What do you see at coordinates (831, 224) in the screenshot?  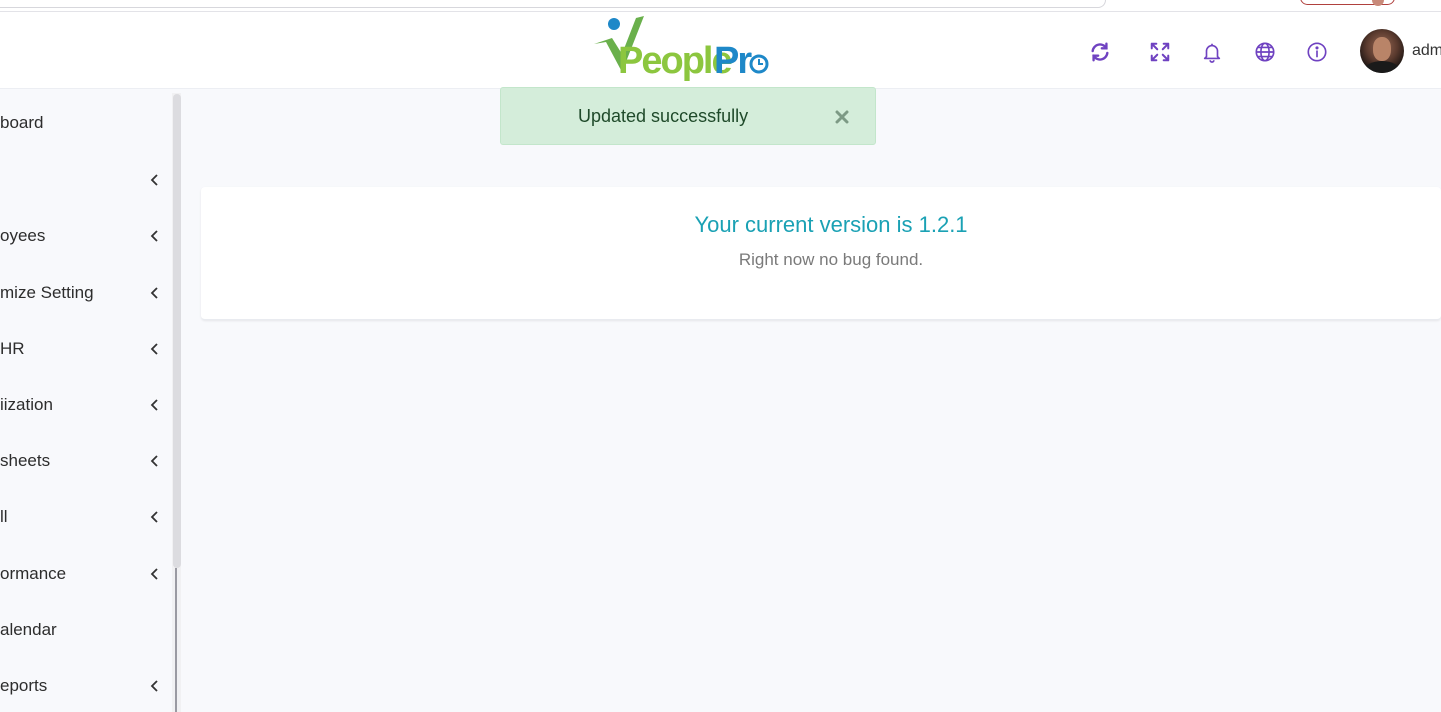 I see `version-text: Your current version is 1.2.1` at bounding box center [831, 224].